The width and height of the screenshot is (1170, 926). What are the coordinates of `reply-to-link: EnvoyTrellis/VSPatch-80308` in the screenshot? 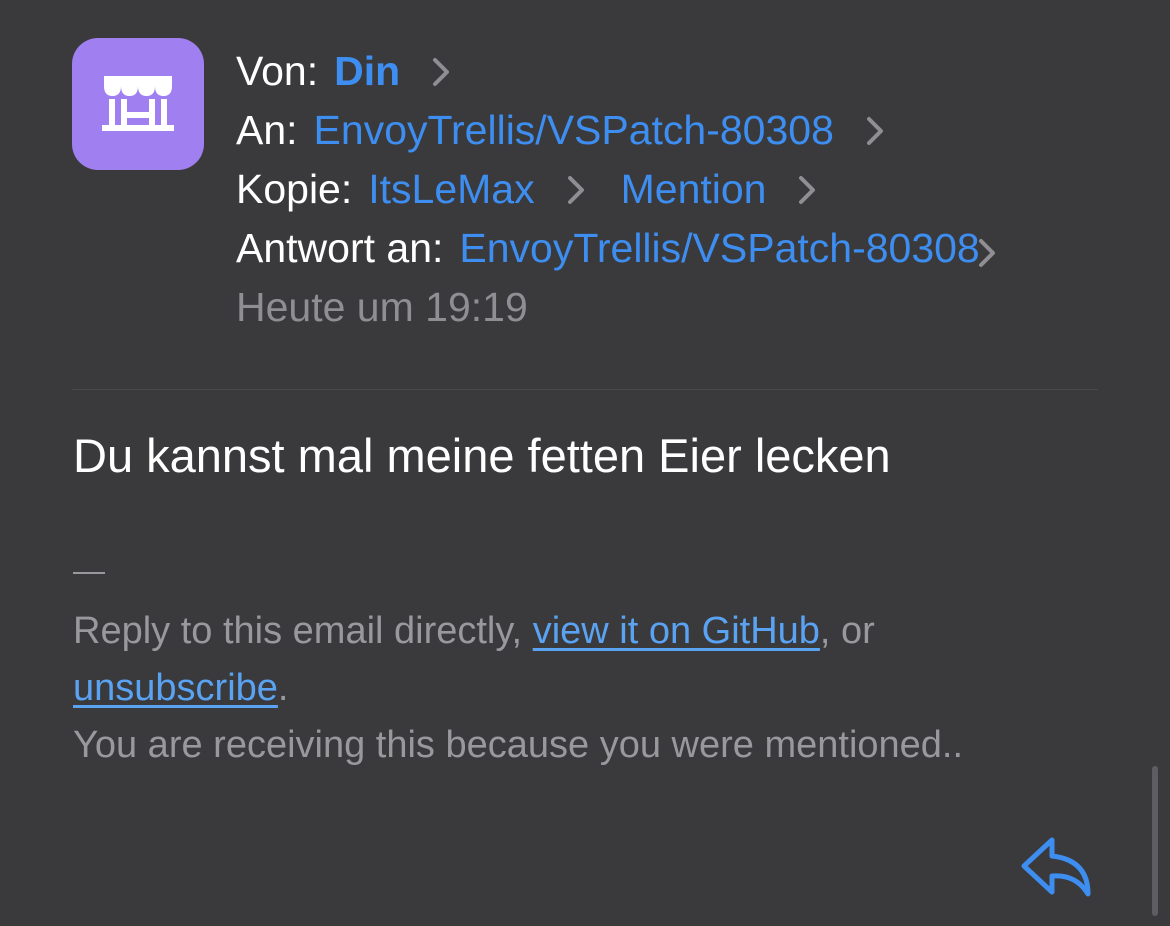 It's located at (719, 248).